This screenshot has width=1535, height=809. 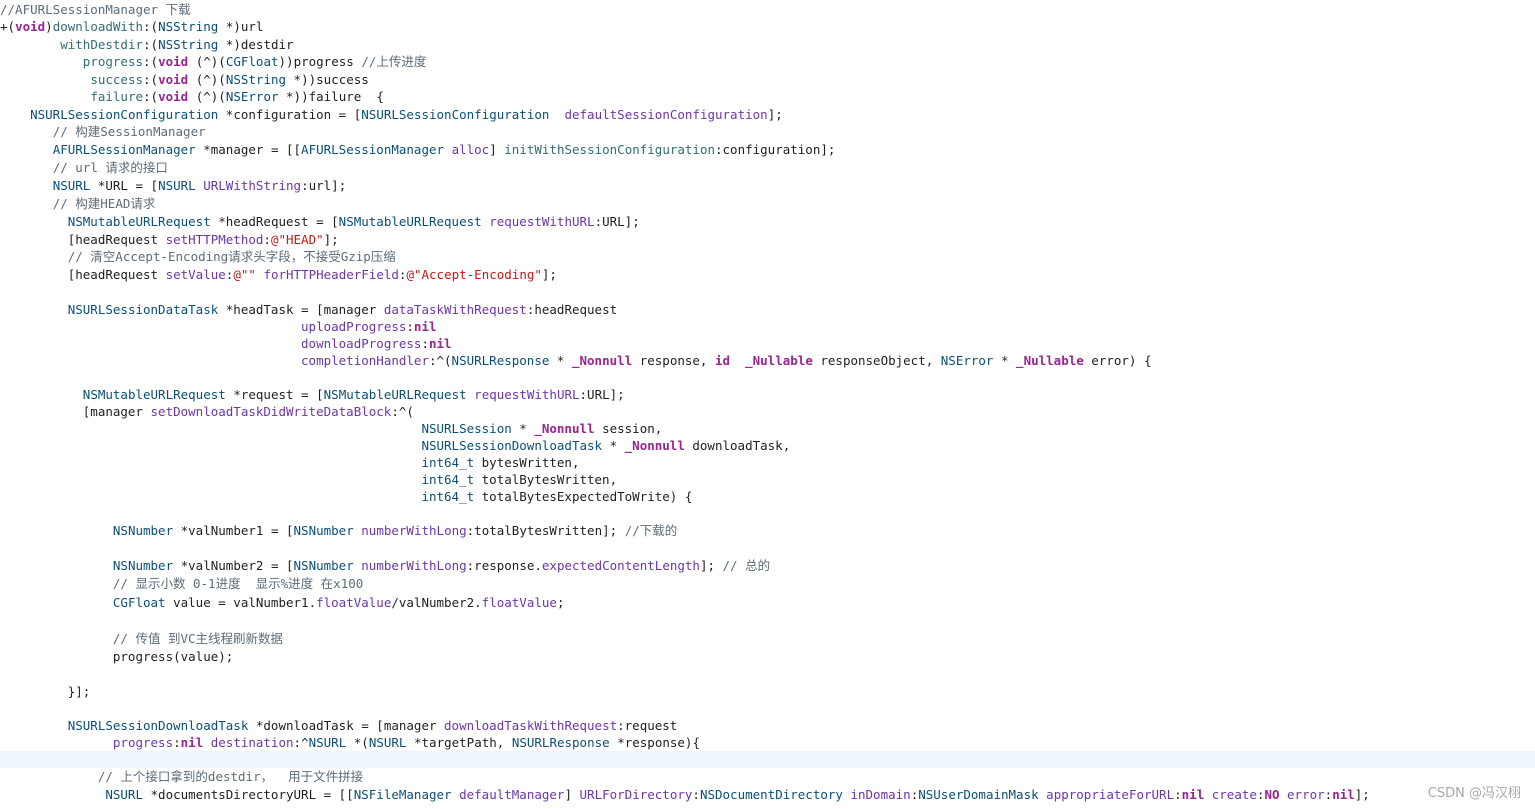 What do you see at coordinates (767, 479) in the screenshot?
I see `code-line: int64_t totalBytesWritten,` at bounding box center [767, 479].